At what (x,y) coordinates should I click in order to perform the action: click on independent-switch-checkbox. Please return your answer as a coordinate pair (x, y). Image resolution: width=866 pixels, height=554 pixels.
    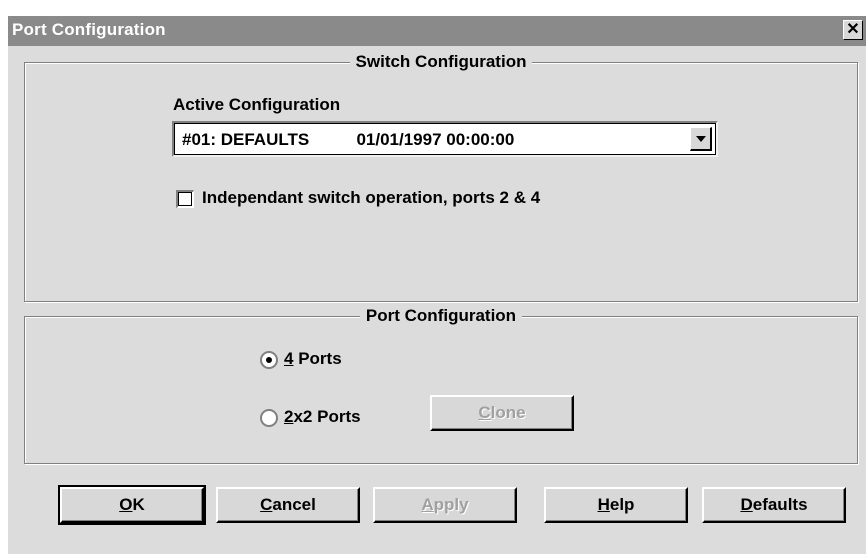
    Looking at the image, I should click on (185, 199).